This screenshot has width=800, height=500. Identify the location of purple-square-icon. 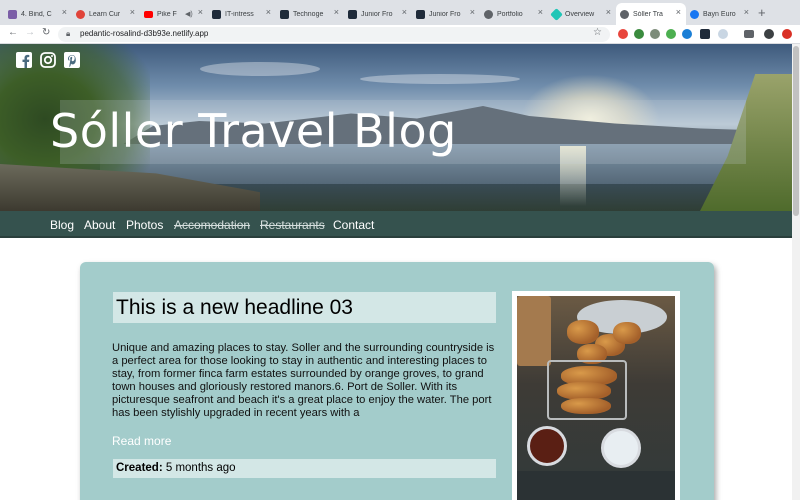
(12, 14).